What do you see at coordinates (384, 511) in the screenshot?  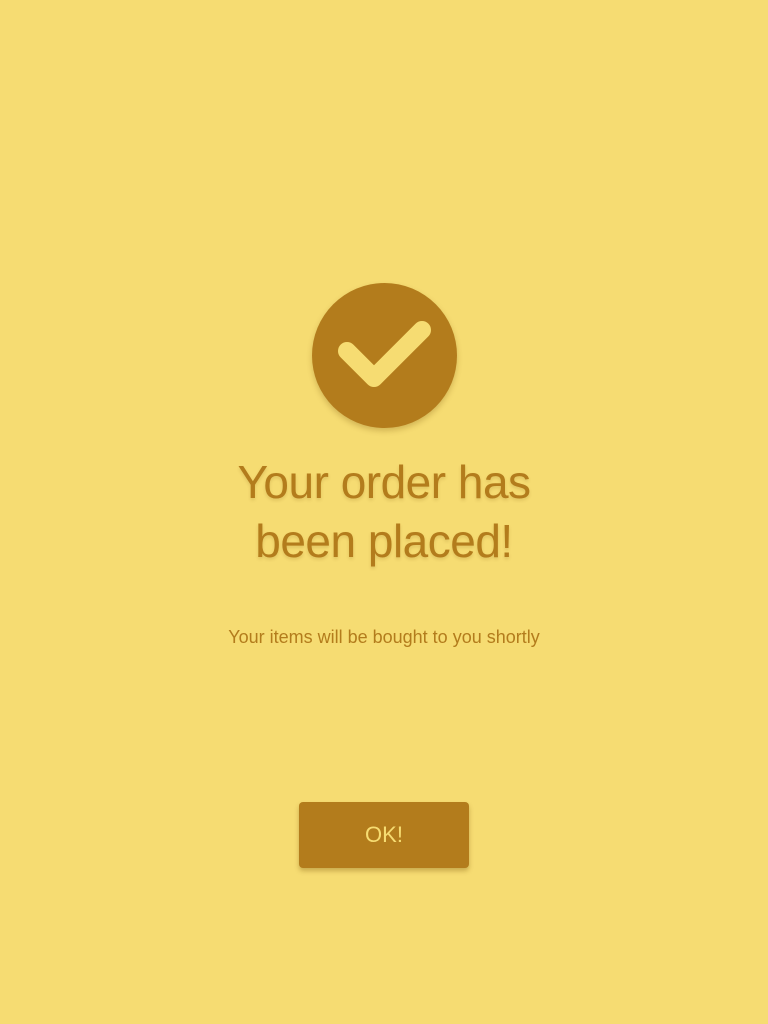 I see `confirmation-title: Your order has been placed!` at bounding box center [384, 511].